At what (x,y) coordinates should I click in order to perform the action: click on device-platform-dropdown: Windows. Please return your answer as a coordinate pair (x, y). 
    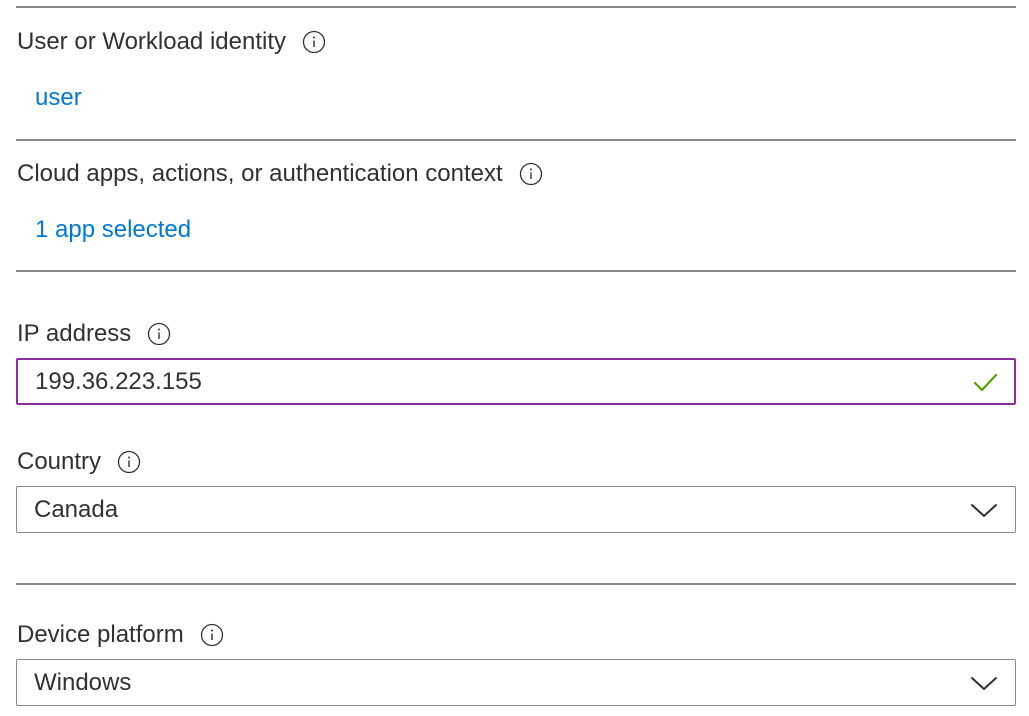
    Looking at the image, I should click on (516, 682).